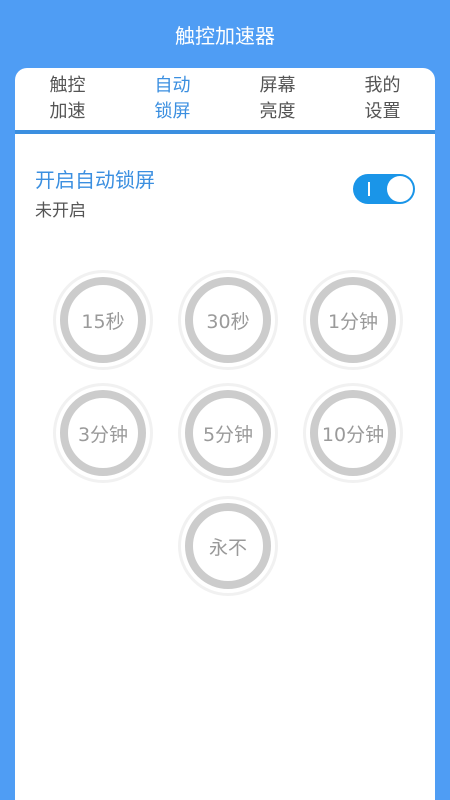  What do you see at coordinates (67, 111) in the screenshot?
I see `tab-label-line2: 加速` at bounding box center [67, 111].